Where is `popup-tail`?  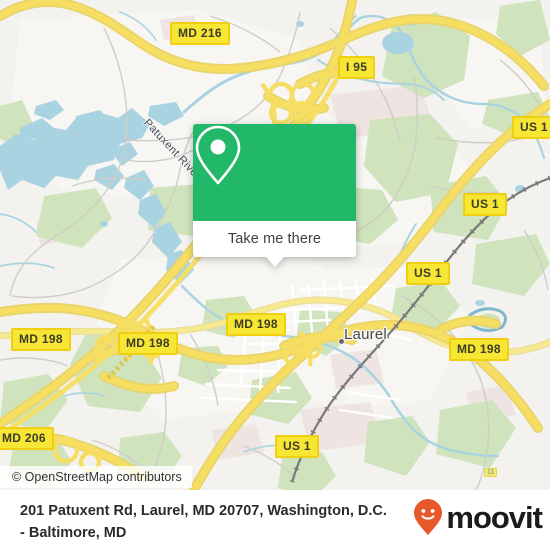
popup-tail is located at coordinates (274, 262).